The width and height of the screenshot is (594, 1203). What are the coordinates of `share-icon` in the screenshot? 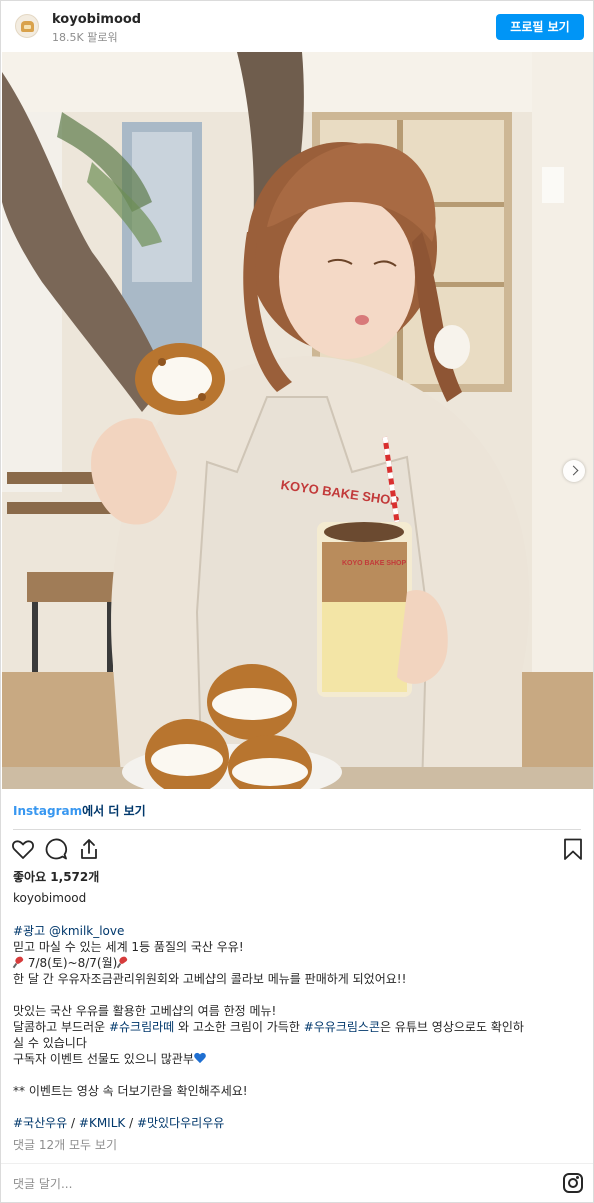 It's located at (89, 849).